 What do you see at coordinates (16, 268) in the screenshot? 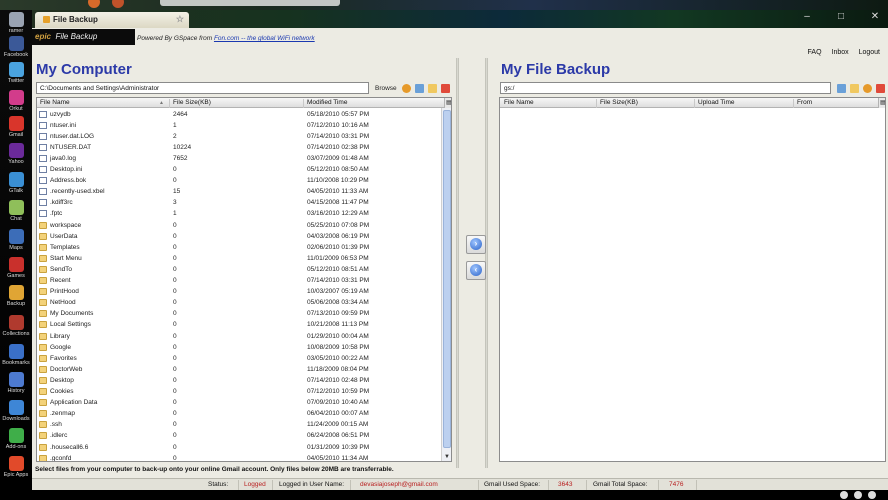
I see `sidebar-item-games: Games` at bounding box center [16, 268].